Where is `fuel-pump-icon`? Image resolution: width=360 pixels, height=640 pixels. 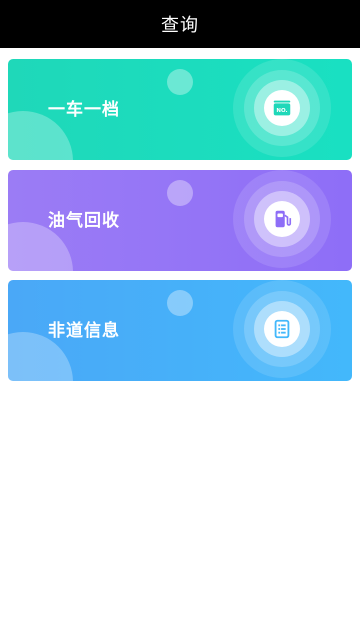
fuel-pump-icon is located at coordinates (282, 219).